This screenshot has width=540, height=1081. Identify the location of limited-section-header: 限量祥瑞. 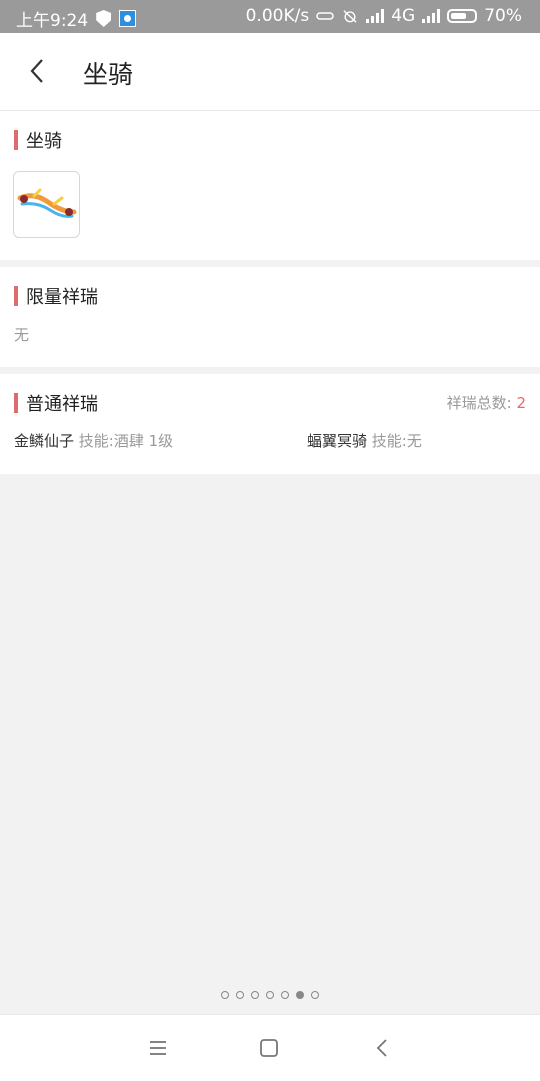
(56, 296).